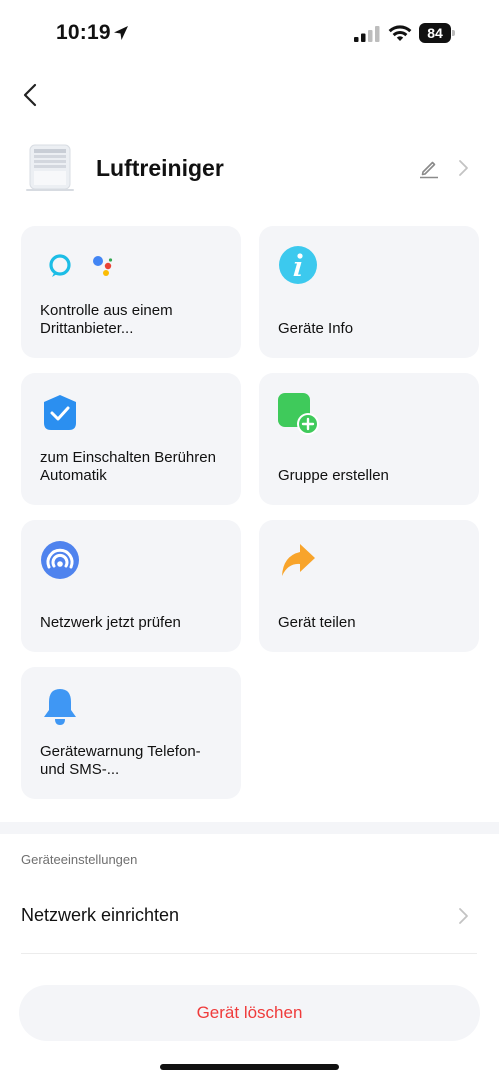 The height and width of the screenshot is (1080, 499). Describe the element at coordinates (128, 466) in the screenshot. I see `card-label: zum Einschalten Berühren Automatik` at that location.